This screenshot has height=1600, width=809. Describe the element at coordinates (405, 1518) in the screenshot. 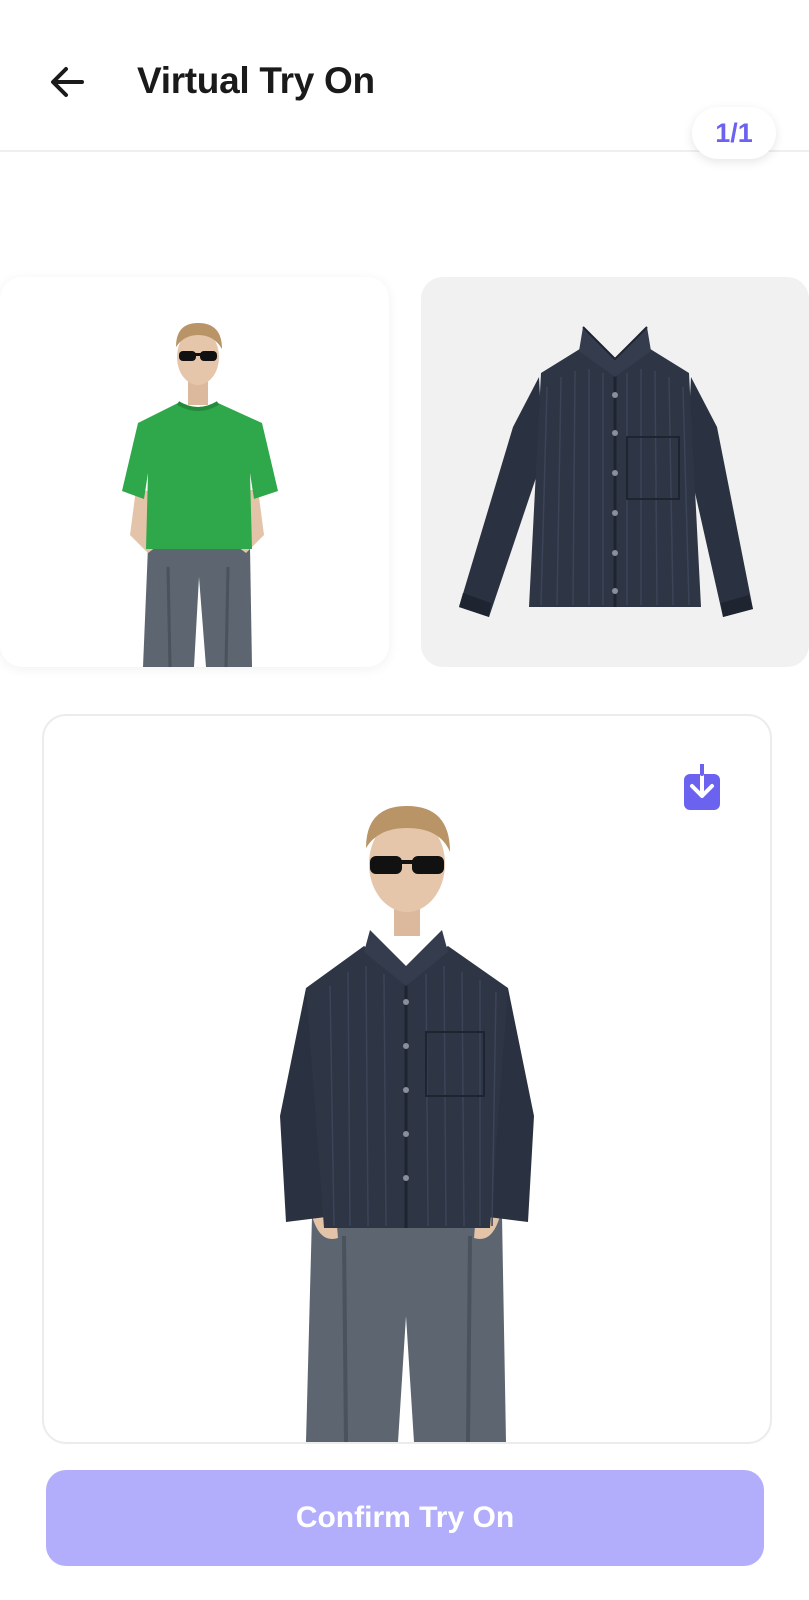

I see `confirm-try-on-button: Confirm Try On` at that location.